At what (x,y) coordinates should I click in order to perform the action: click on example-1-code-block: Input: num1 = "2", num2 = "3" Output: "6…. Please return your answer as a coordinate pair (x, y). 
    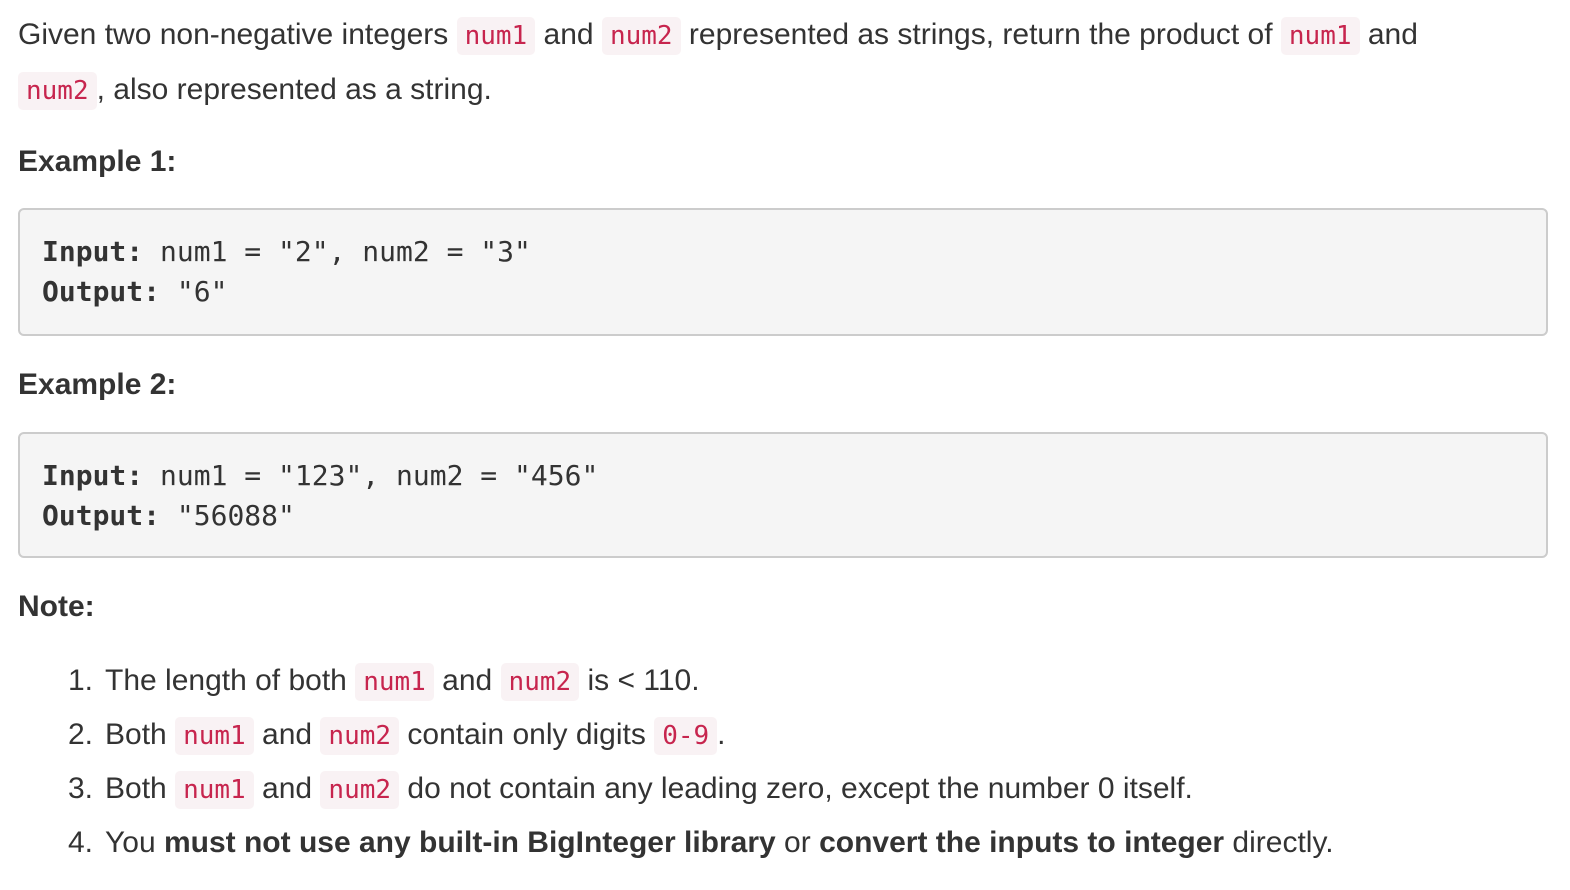
    Looking at the image, I should click on (783, 272).